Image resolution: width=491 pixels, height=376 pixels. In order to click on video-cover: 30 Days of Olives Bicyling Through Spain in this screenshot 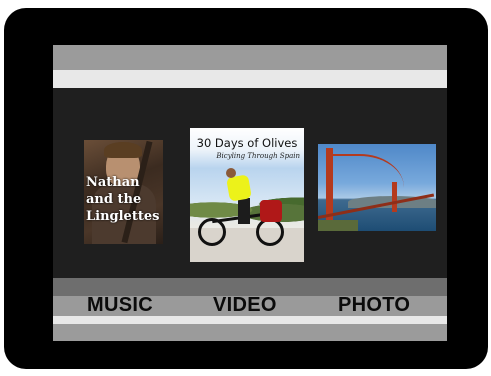, I will do `click(247, 195)`.